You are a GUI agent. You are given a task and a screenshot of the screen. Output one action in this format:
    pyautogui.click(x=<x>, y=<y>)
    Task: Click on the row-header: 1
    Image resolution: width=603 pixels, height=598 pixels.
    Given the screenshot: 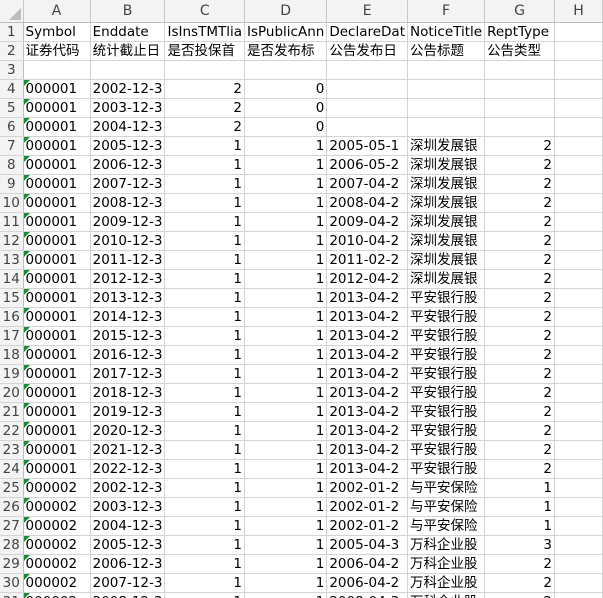 What is the action you would take?
    pyautogui.click(x=12, y=32)
    